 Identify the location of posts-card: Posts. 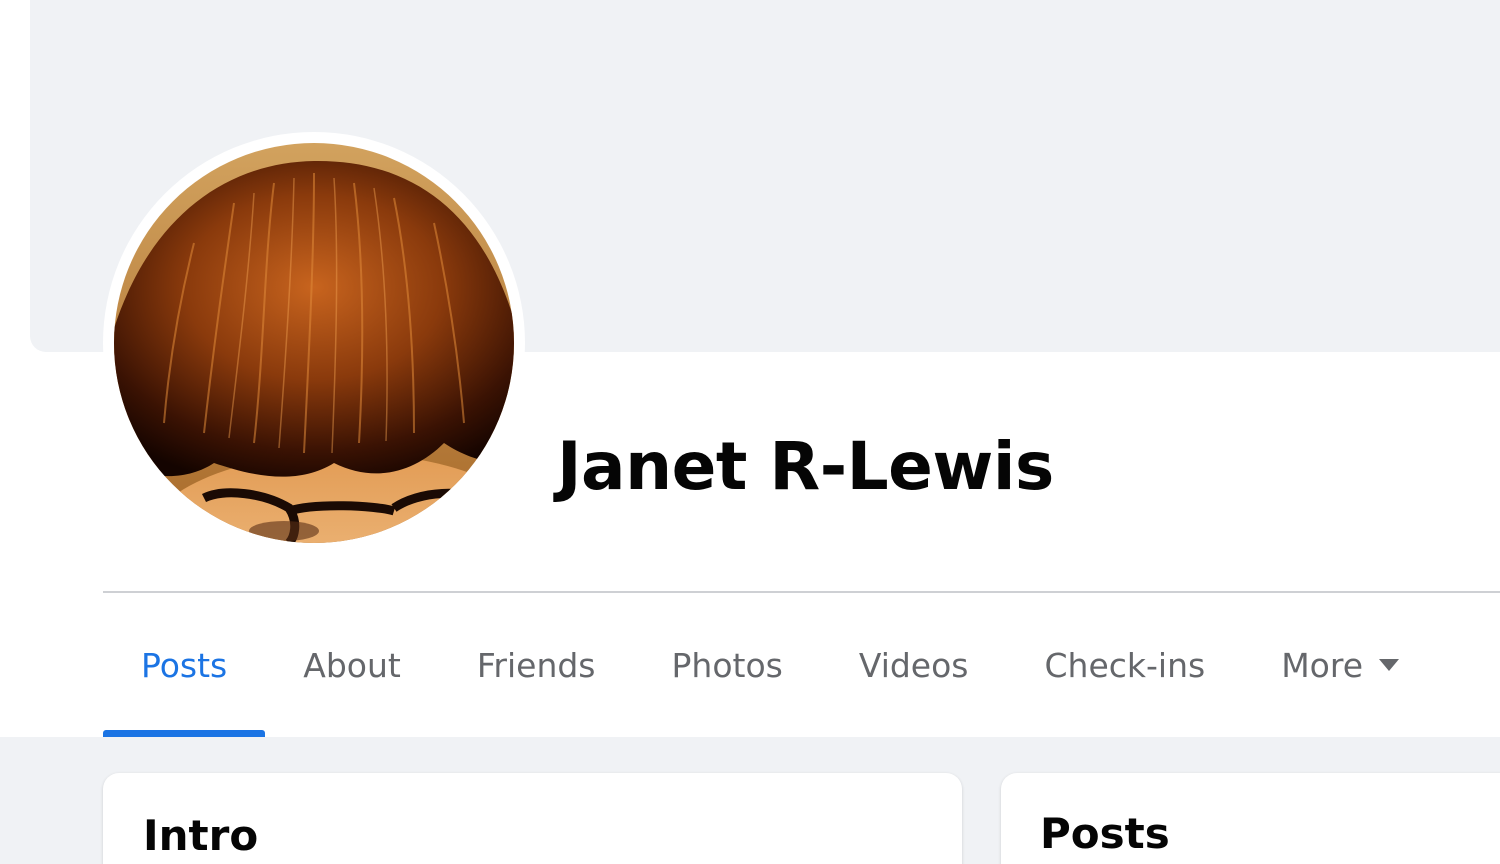
(1250, 818).